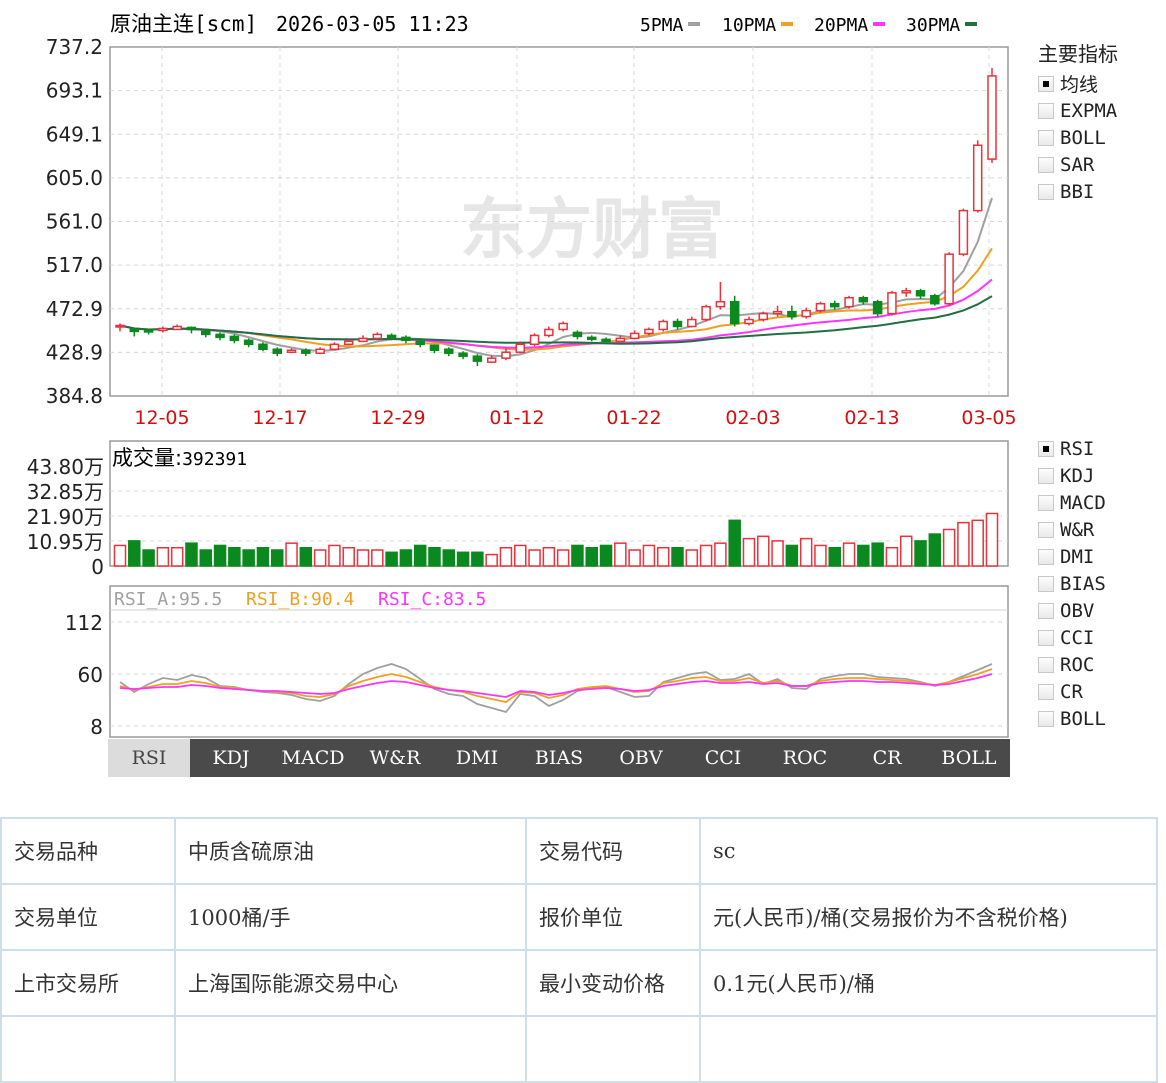 Image resolution: width=1166 pixels, height=1083 pixels. I want to click on indicator-option-dmi: DMI, so click(1072, 556).